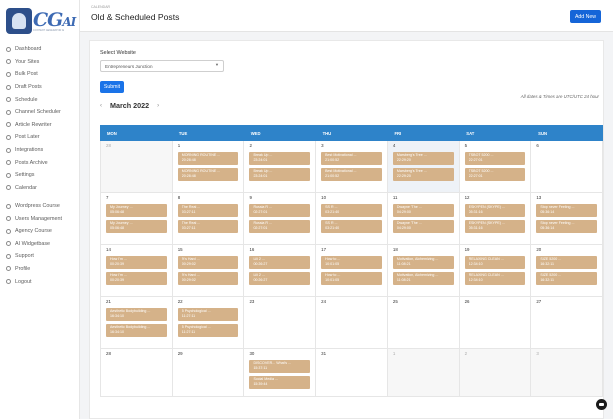  I want to click on scheduled-post-event: Russia R ... 02:27:01, so click(280, 226).